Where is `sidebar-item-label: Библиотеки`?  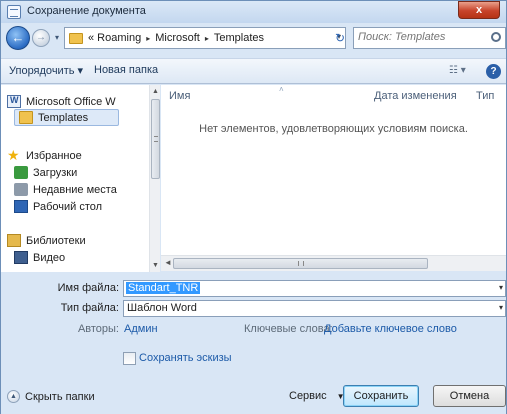
sidebar-item-label: Библиотеки is located at coordinates (56, 240).